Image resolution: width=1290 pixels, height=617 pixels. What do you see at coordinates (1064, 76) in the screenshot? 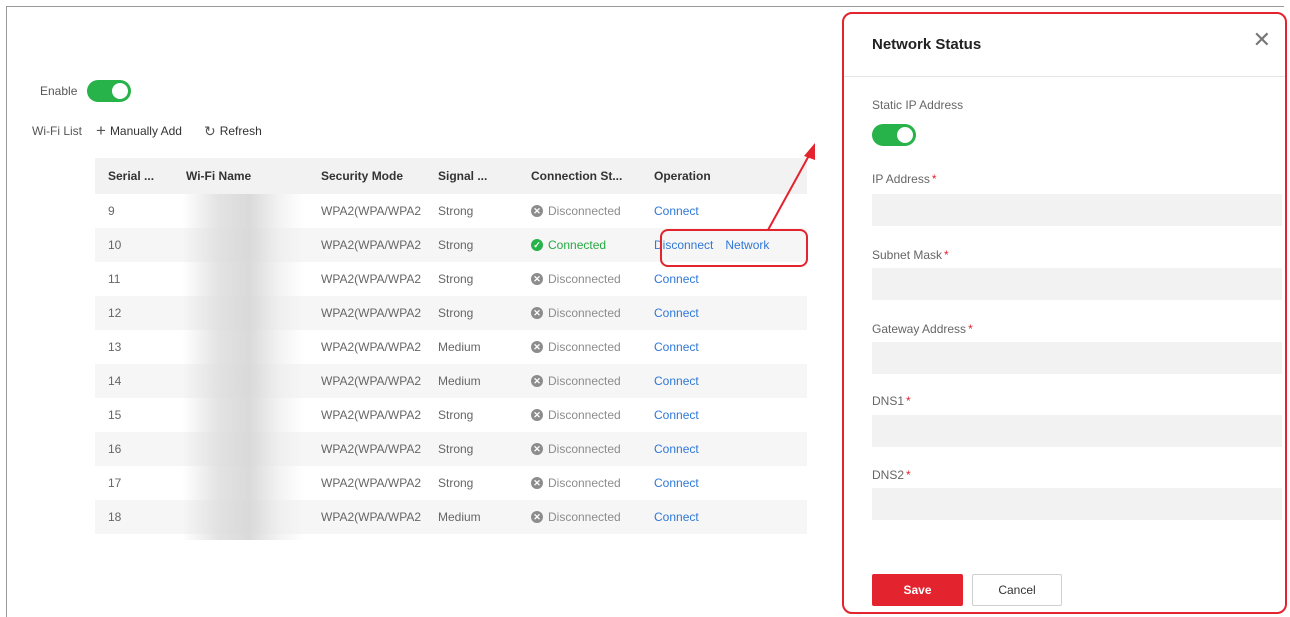
I see `panel-divider` at bounding box center [1064, 76].